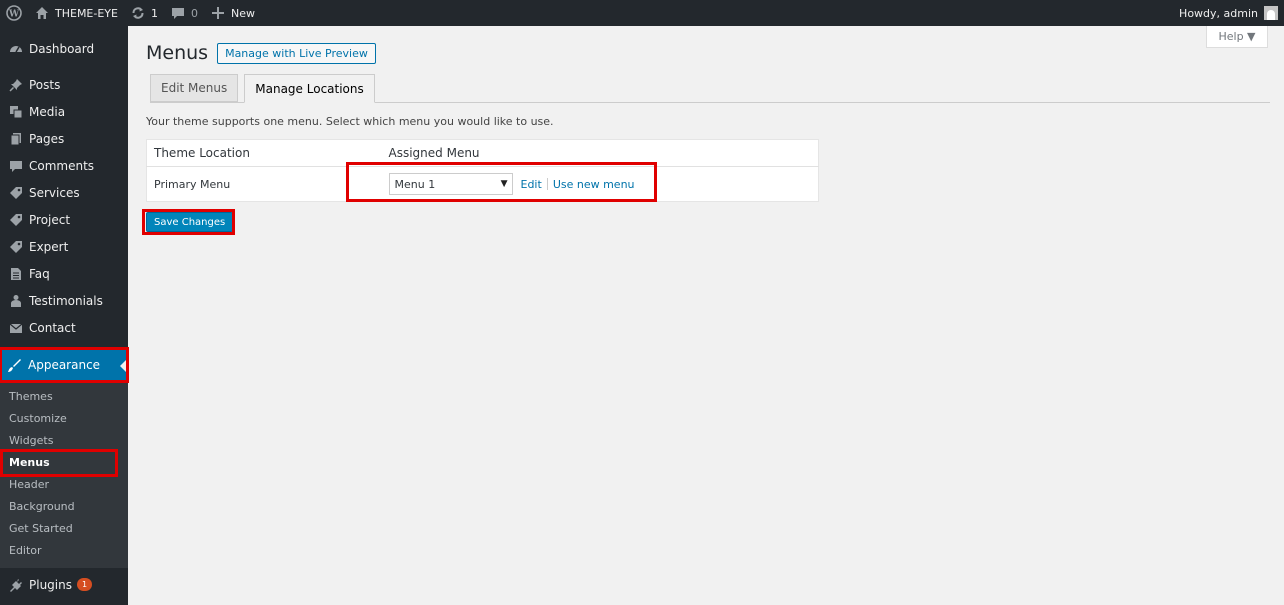 The height and width of the screenshot is (605, 1284). I want to click on sidebar-item-expert: Expert, so click(64, 246).